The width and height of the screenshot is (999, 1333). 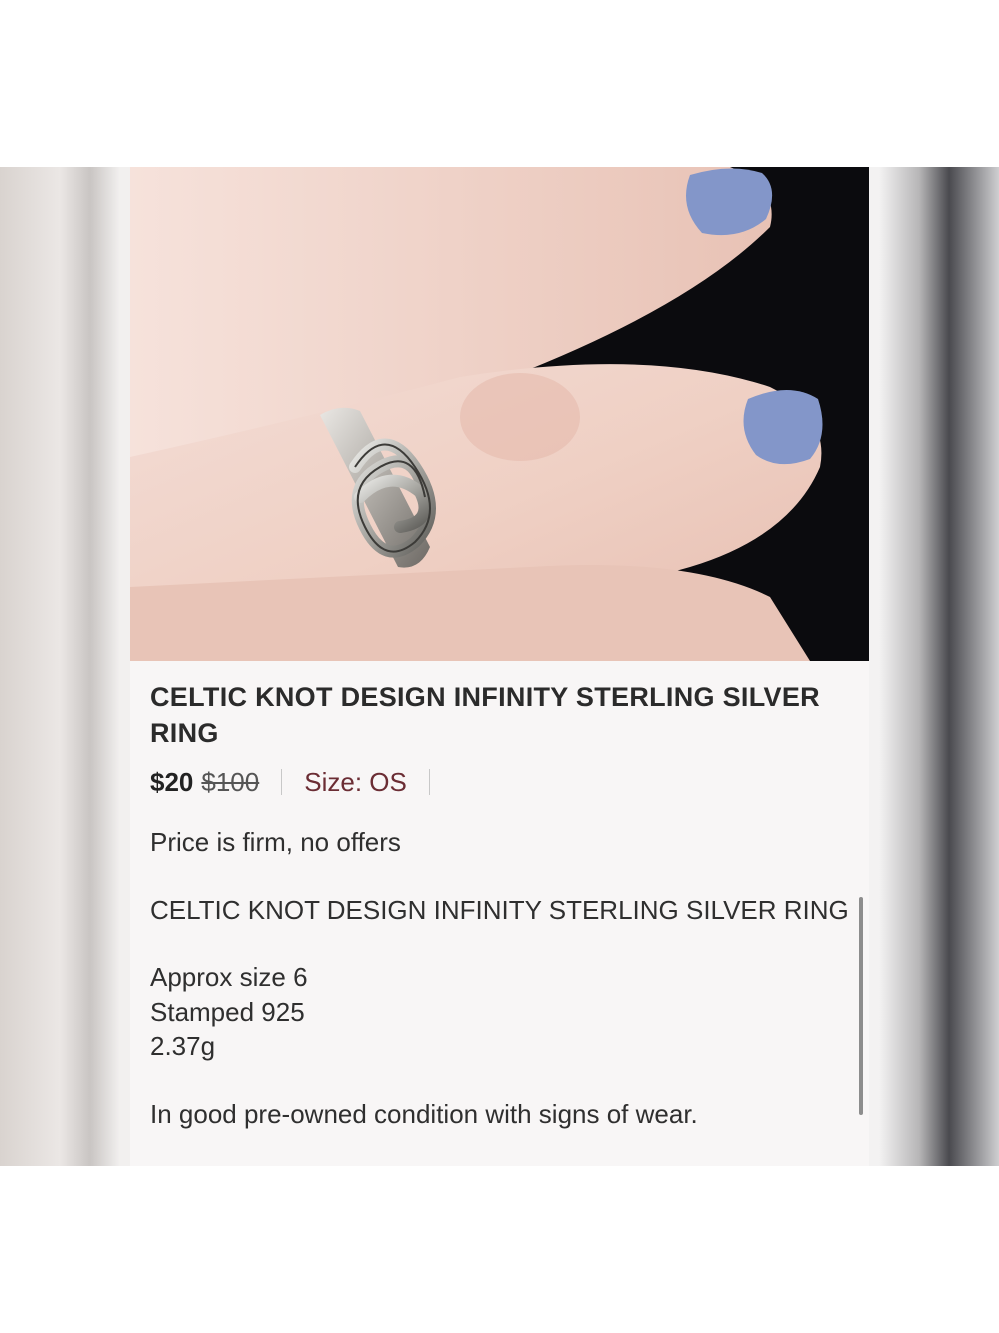 I want to click on description-paragraph: Approx size 6 Stamped 925 2.37g, so click(x=229, y=1011).